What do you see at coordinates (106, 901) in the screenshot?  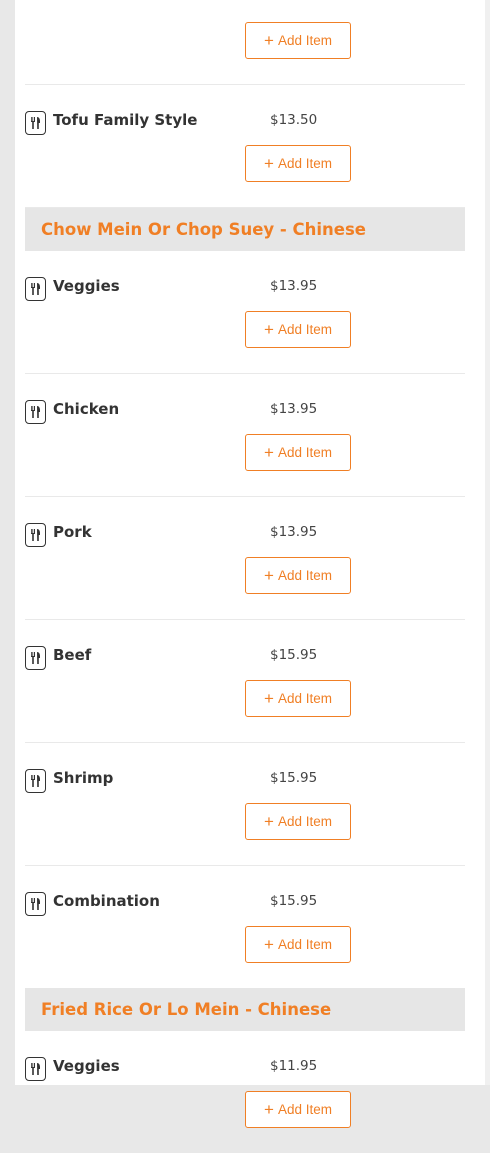 I see `dish-name: Combination` at bounding box center [106, 901].